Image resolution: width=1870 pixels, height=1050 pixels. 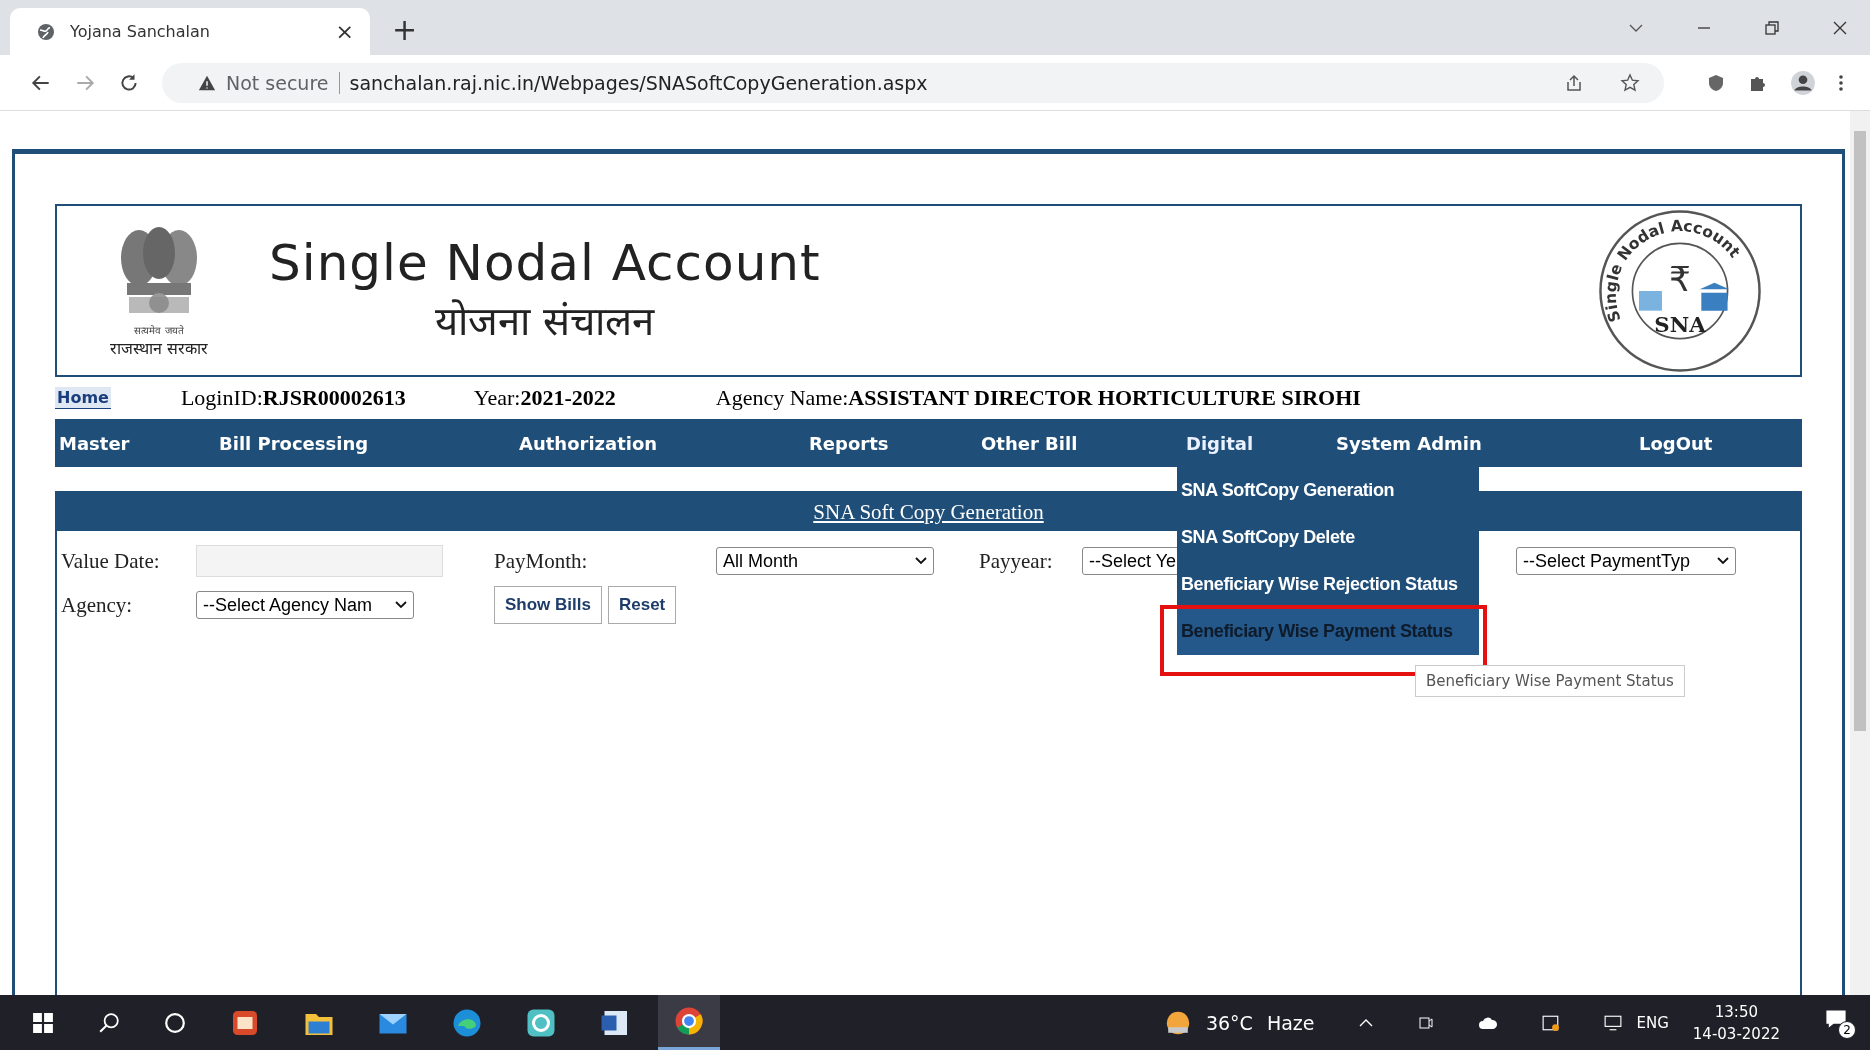 I want to click on search-icon, so click(x=109, y=1022).